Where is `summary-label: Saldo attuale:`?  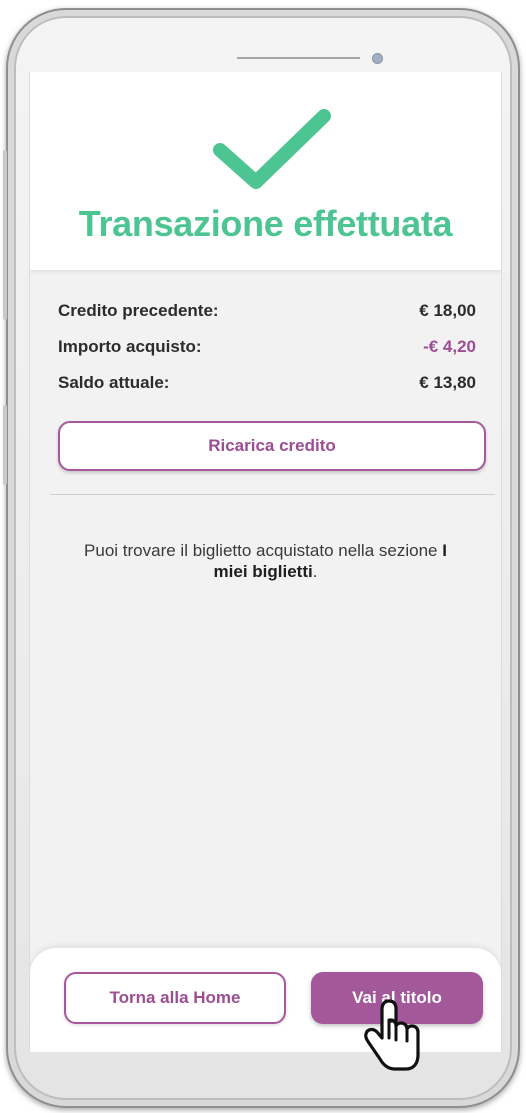
summary-label: Saldo attuale: is located at coordinates (114, 382).